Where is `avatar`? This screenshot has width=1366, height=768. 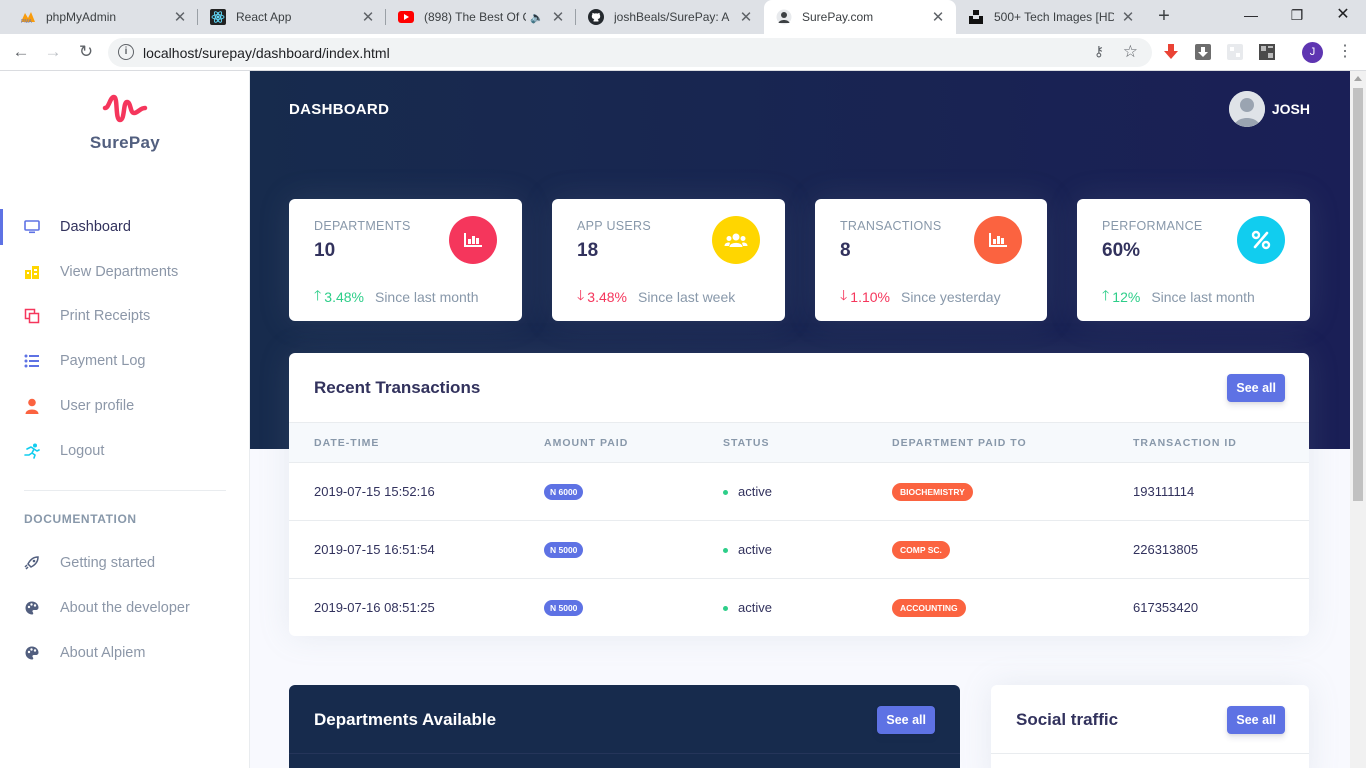 avatar is located at coordinates (1246, 109).